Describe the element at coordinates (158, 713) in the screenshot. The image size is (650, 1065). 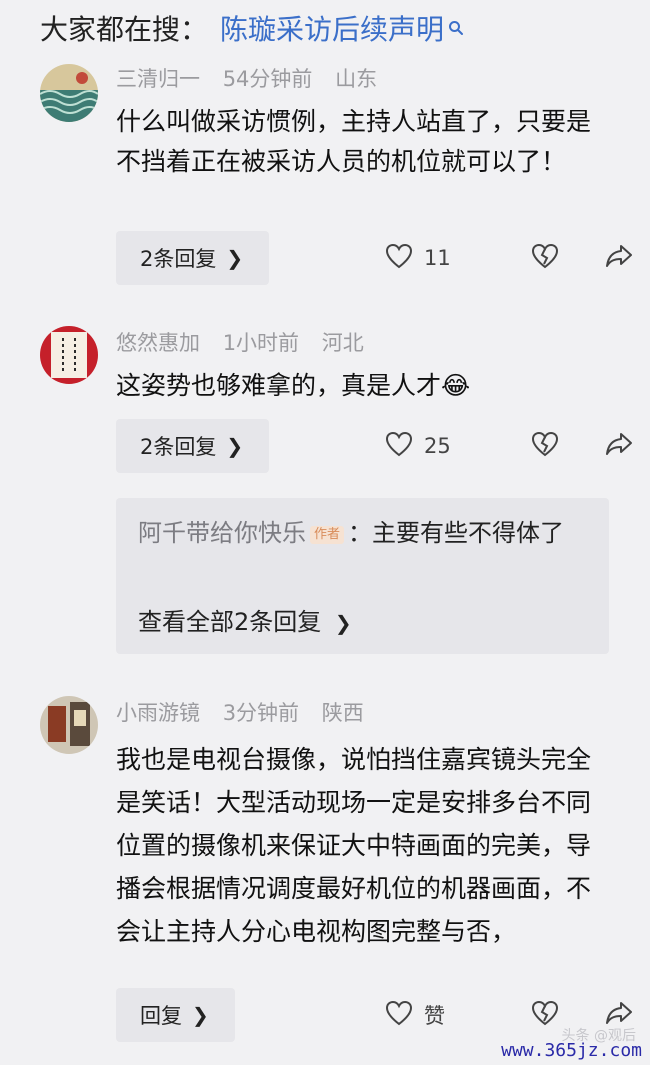
I see `username: 小雨游镜` at that location.